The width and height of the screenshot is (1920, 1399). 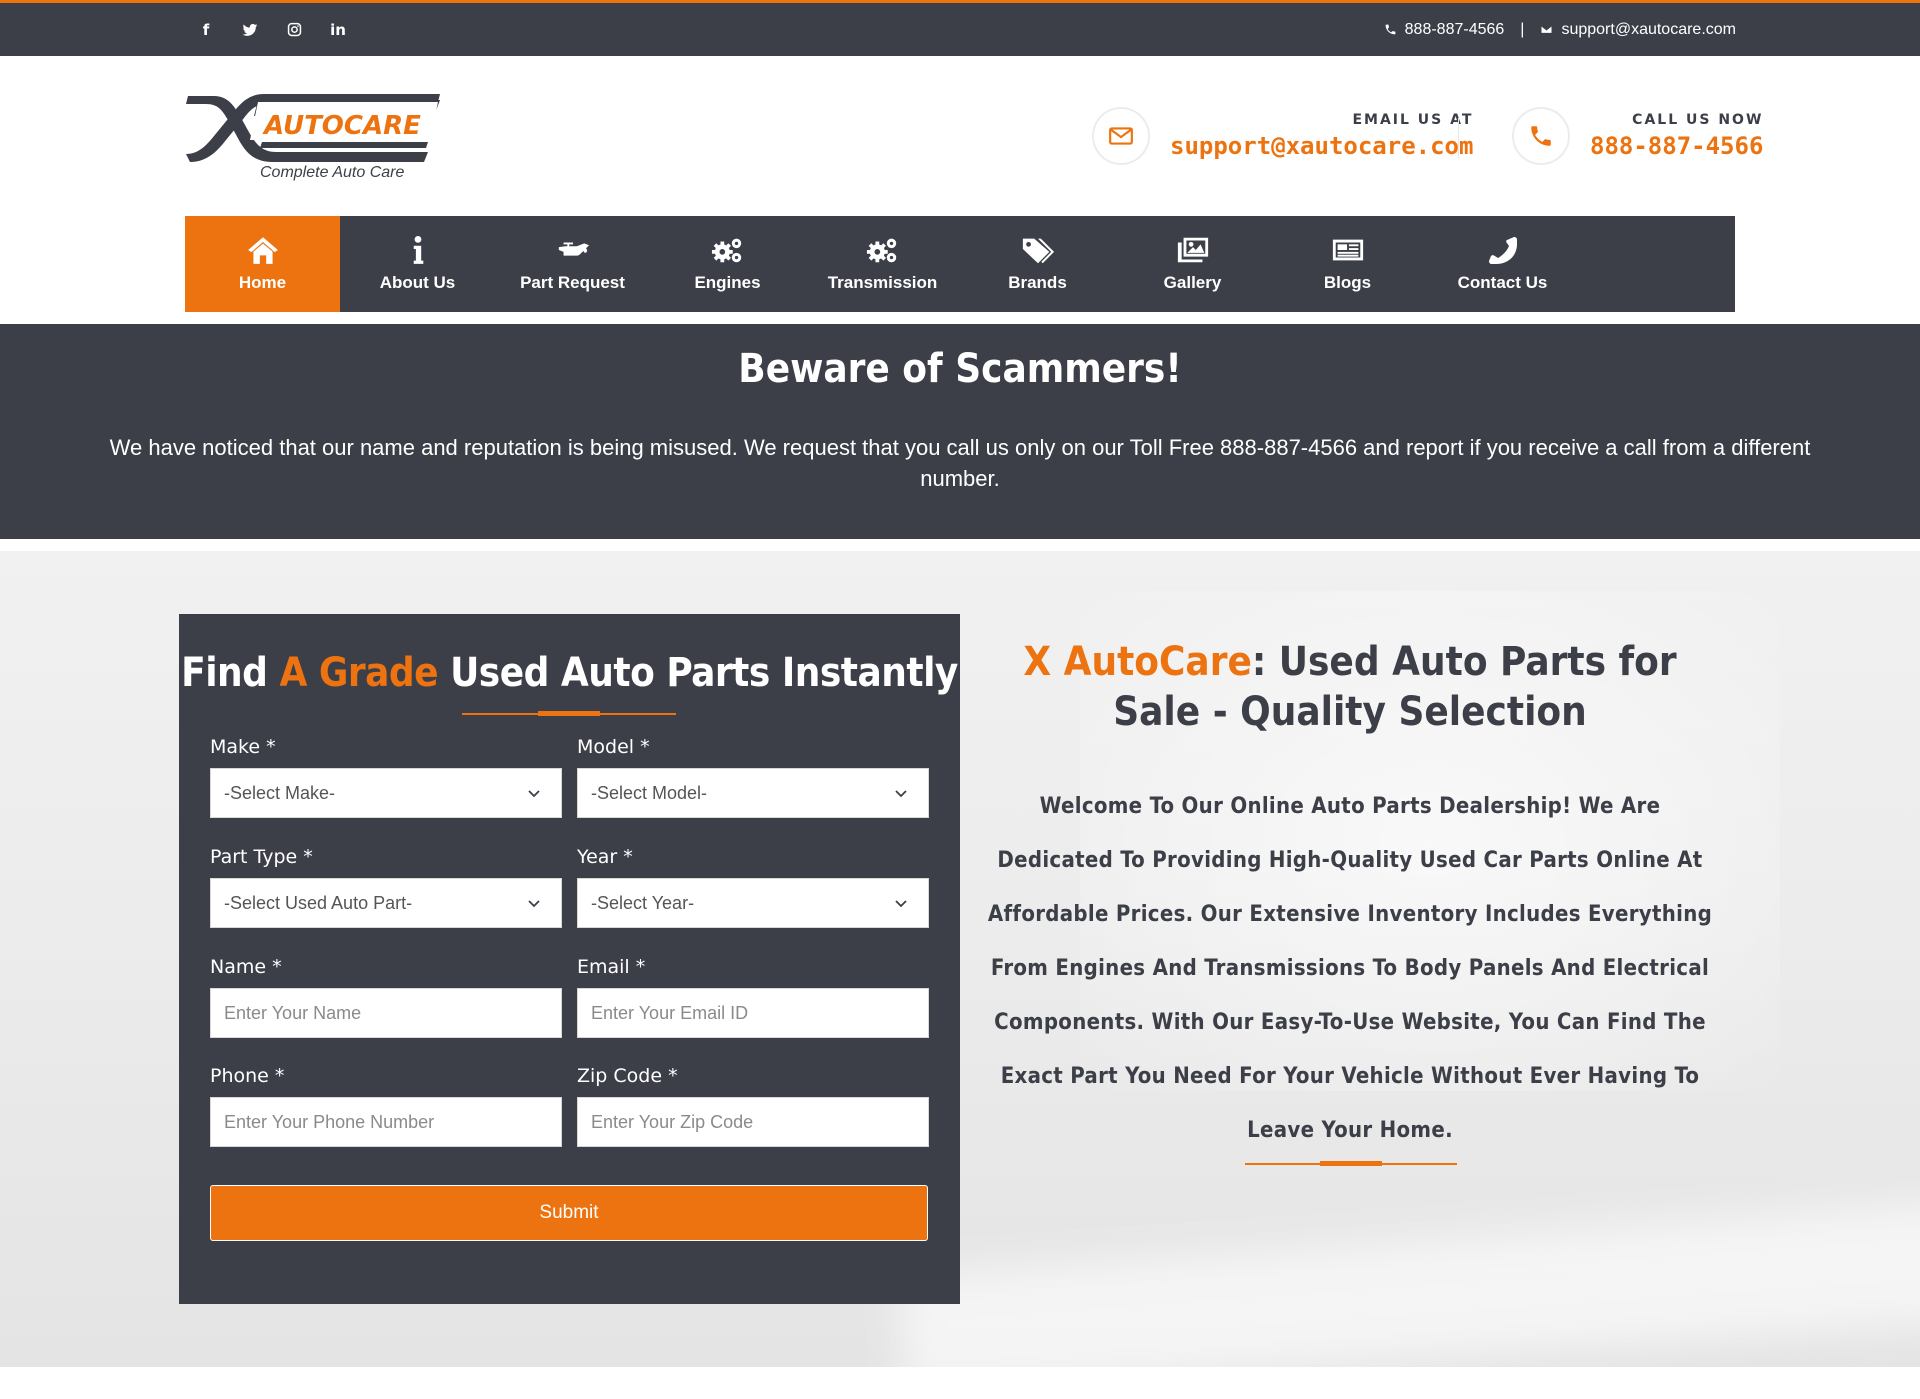 What do you see at coordinates (569, 713) in the screenshot?
I see `title-underline` at bounding box center [569, 713].